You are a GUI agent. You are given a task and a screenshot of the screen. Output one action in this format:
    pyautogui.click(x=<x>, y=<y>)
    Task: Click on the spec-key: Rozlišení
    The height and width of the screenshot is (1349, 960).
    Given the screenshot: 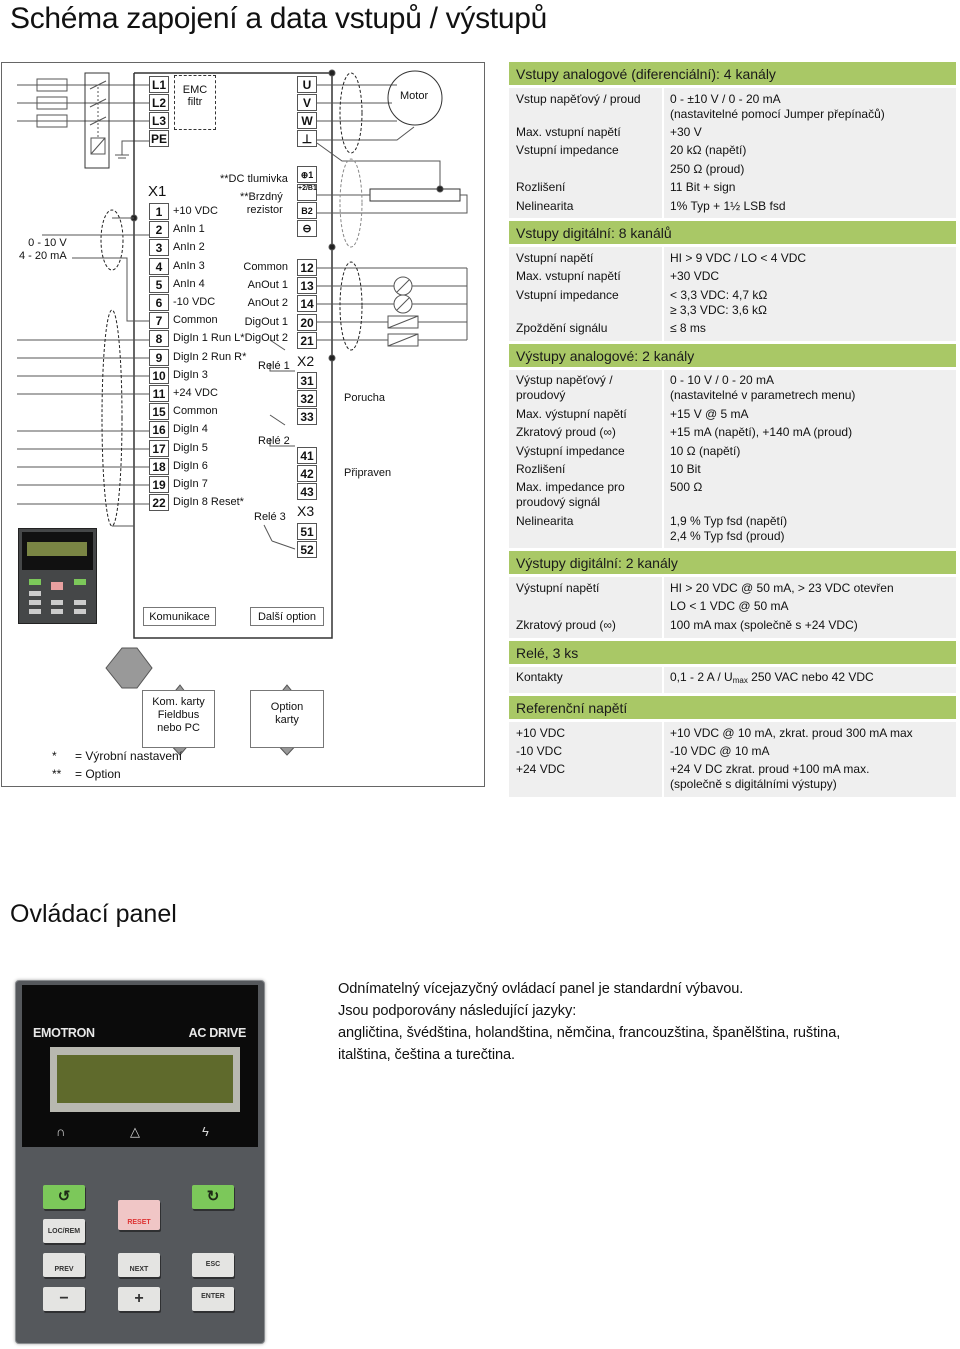 What is the action you would take?
    pyautogui.click(x=541, y=187)
    